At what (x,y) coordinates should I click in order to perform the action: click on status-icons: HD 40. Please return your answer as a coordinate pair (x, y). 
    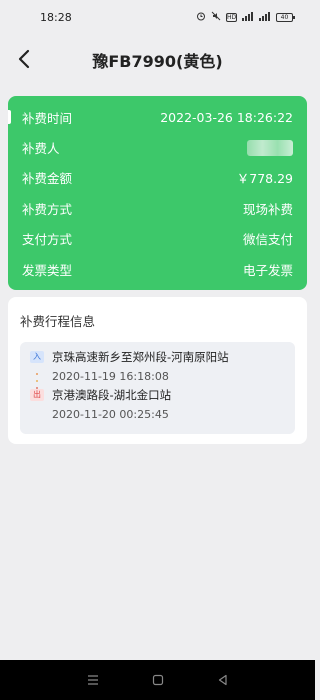
    Looking at the image, I should click on (245, 17).